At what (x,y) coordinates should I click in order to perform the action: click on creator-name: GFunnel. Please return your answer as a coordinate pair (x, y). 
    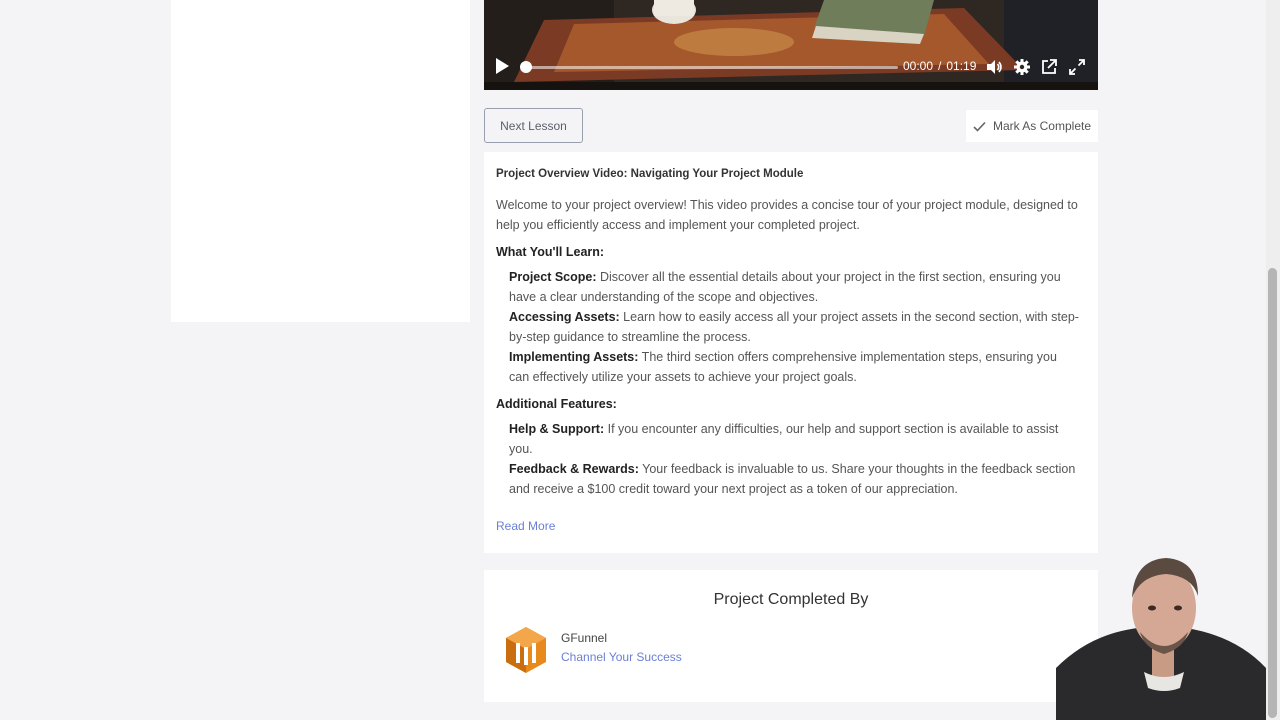
    Looking at the image, I should click on (584, 638).